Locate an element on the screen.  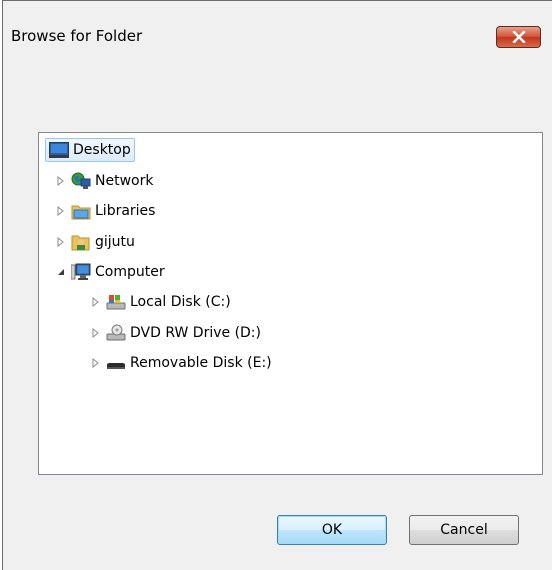
user-folder-icon is located at coordinates (81, 242).